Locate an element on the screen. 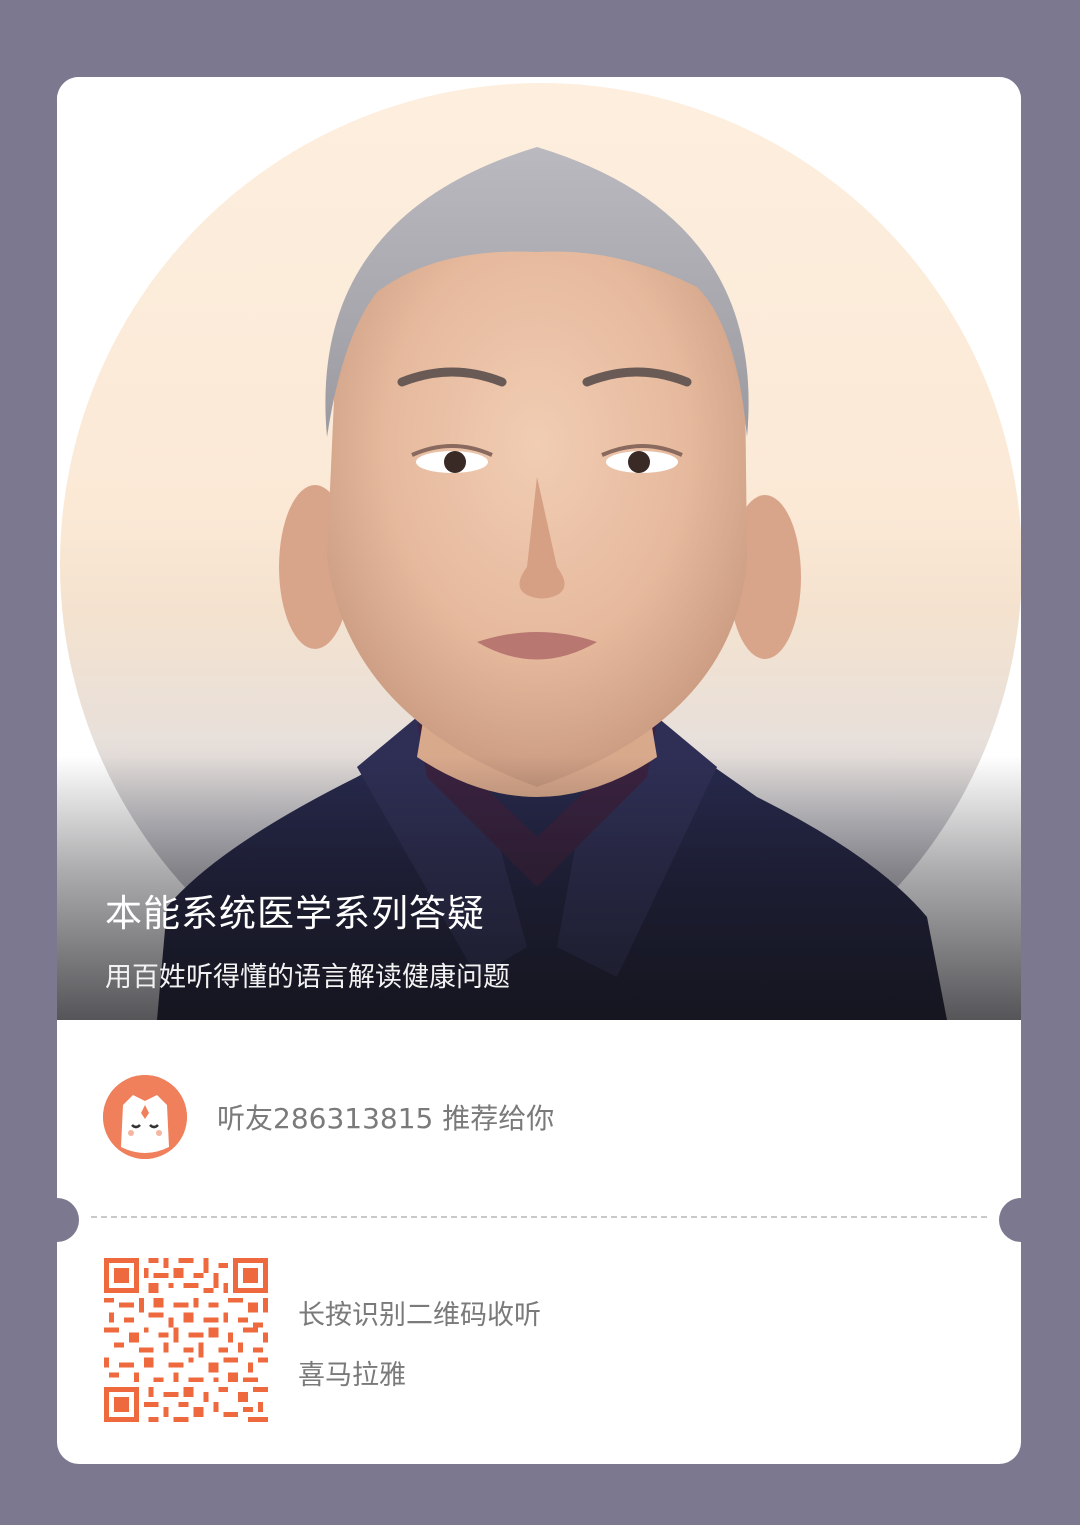 The height and width of the screenshot is (1525, 1080). qr-code-icon is located at coordinates (186, 1340).